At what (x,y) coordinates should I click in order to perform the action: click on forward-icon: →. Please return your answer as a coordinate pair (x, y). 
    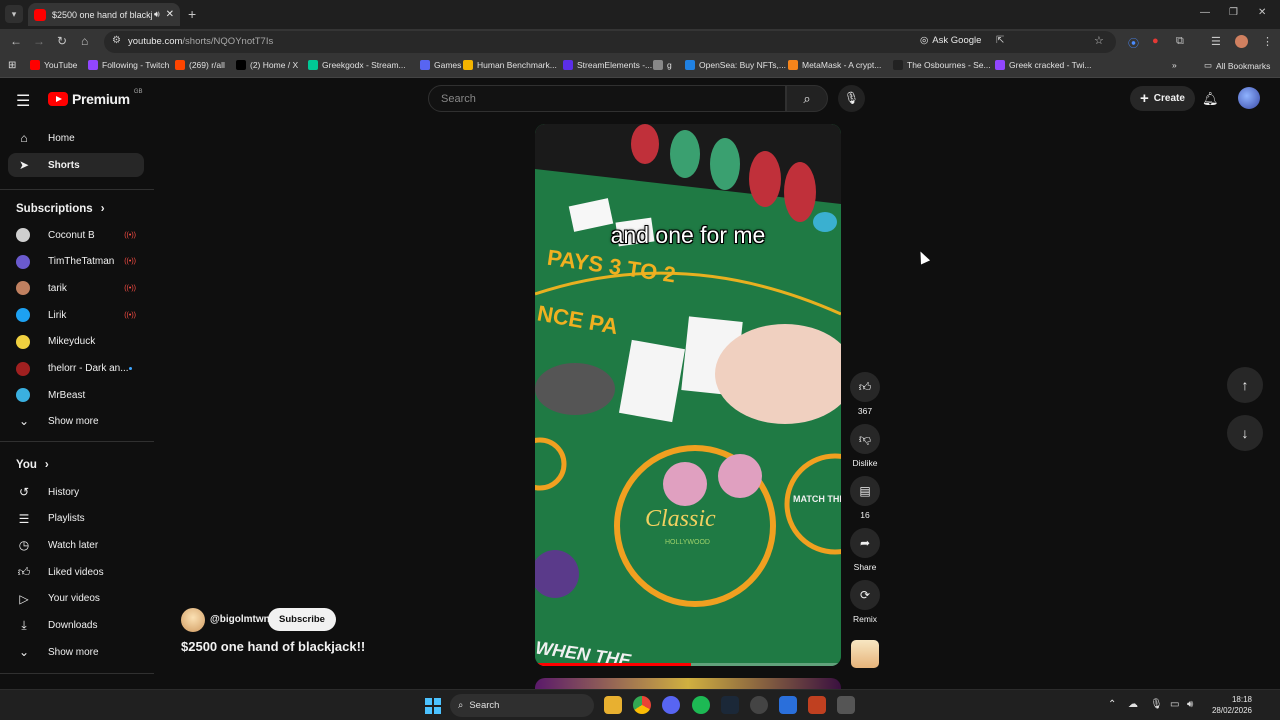
    Looking at the image, I should click on (39, 41).